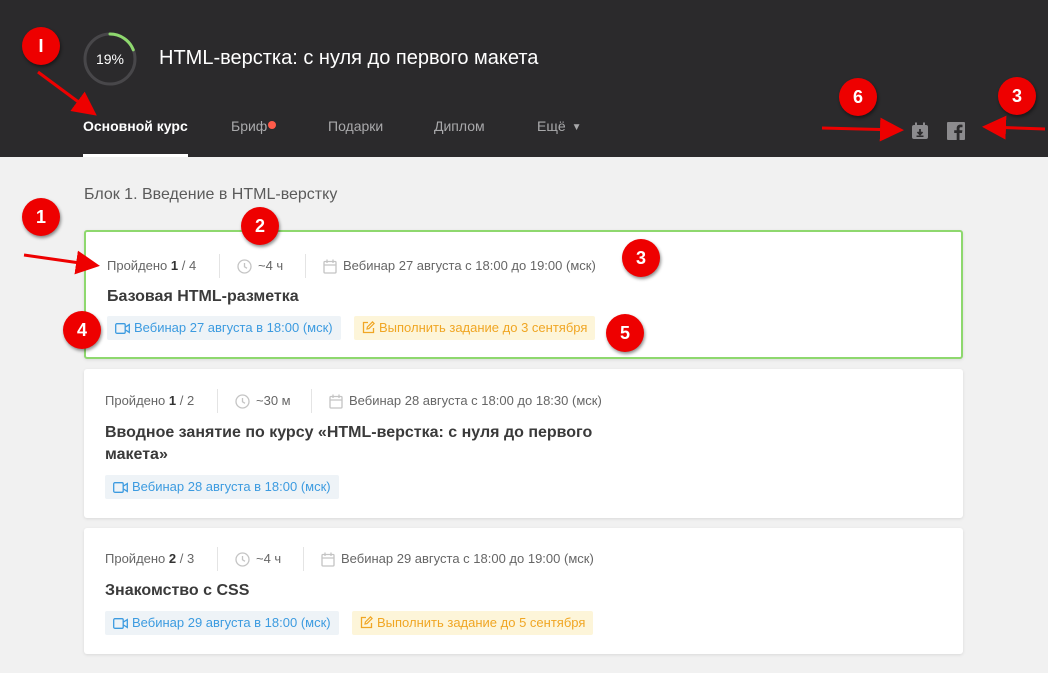  Describe the element at coordinates (222, 623) in the screenshot. I see `webinar-link: Вебинар 29 августа в 18:00 (мск)` at that location.